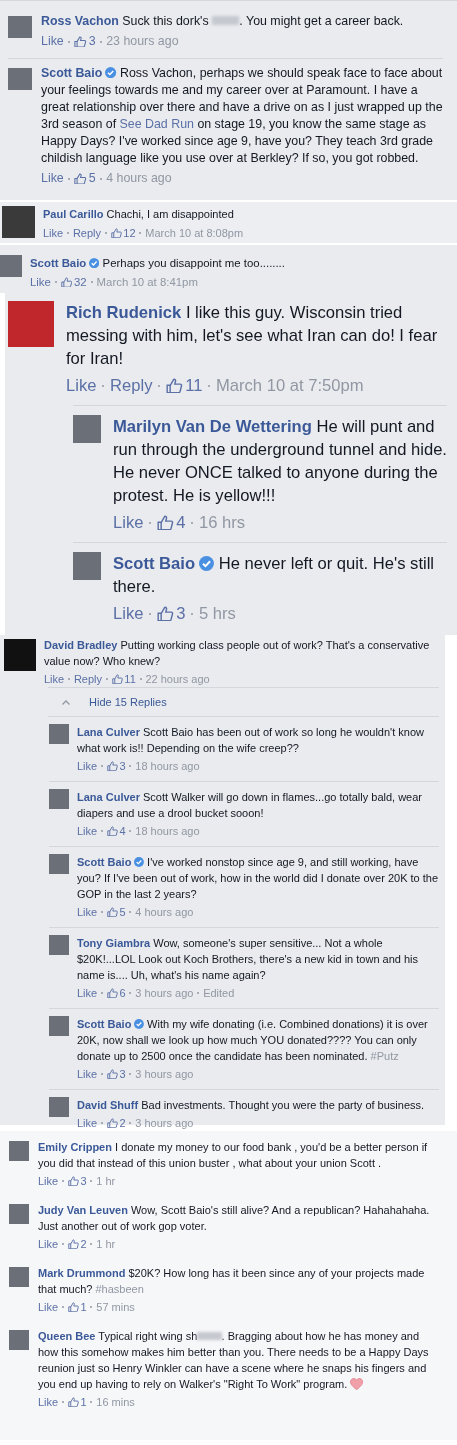 The width and height of the screenshot is (457, 1445). I want to click on comment-text: Scott Baio With my wife donating (i.e. Combined donations) it is over 20K, now shall we look up how much YOU donated???? You can only donate up to 2500 once the candidate has been nominated. #Putz, so click(253, 1040).